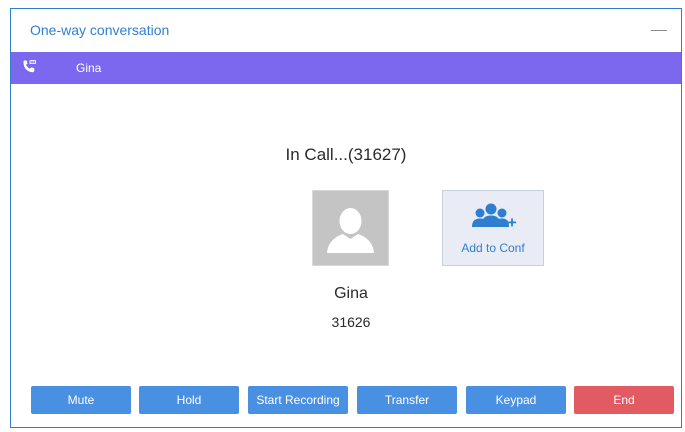 The image size is (685, 432). I want to click on add-people-icon, so click(494, 215).